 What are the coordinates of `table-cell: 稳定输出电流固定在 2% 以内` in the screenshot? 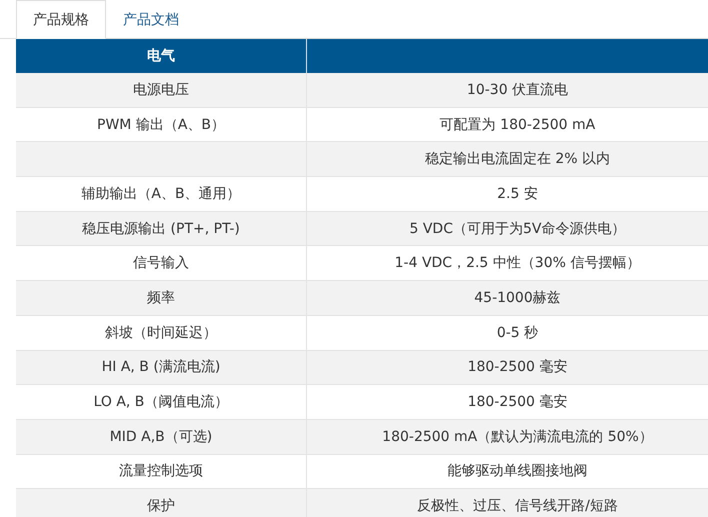 It's located at (517, 159).